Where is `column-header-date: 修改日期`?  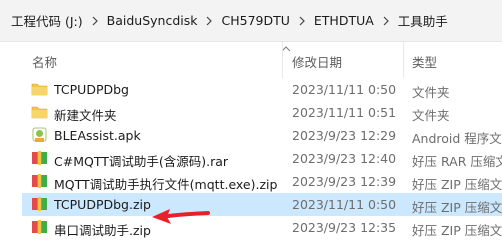
column-header-date: 修改日期 is located at coordinates (317, 61).